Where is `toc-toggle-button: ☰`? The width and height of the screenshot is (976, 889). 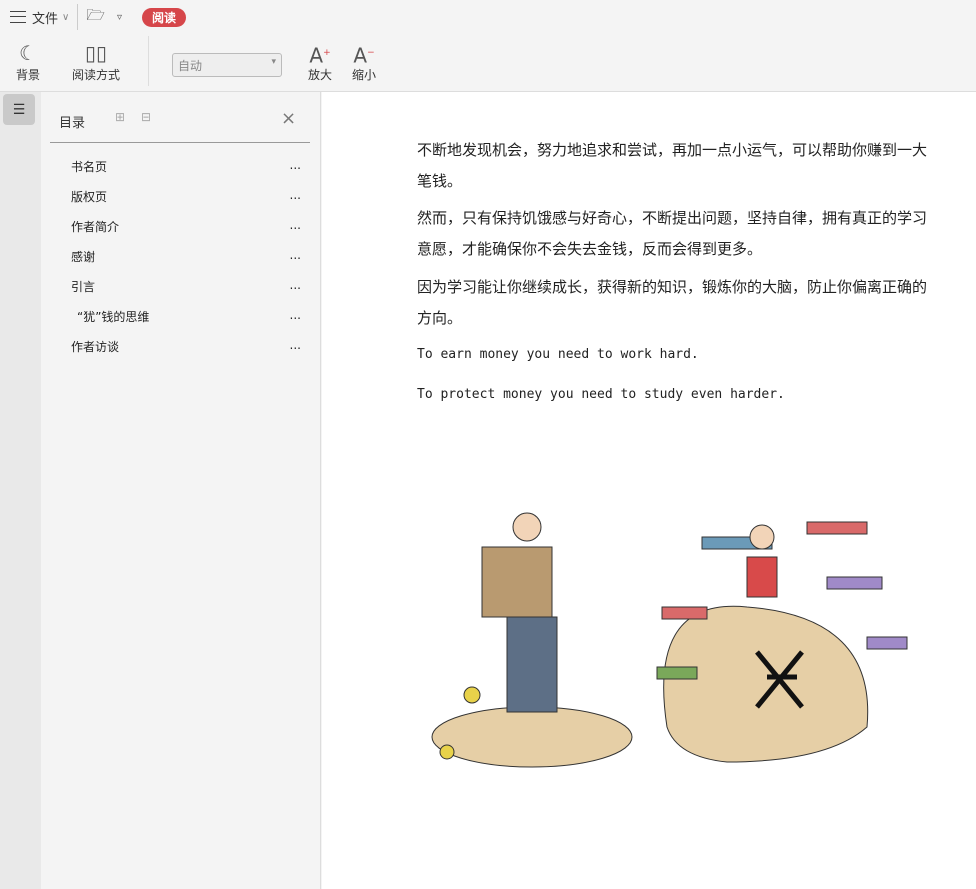 toc-toggle-button: ☰ is located at coordinates (19, 109).